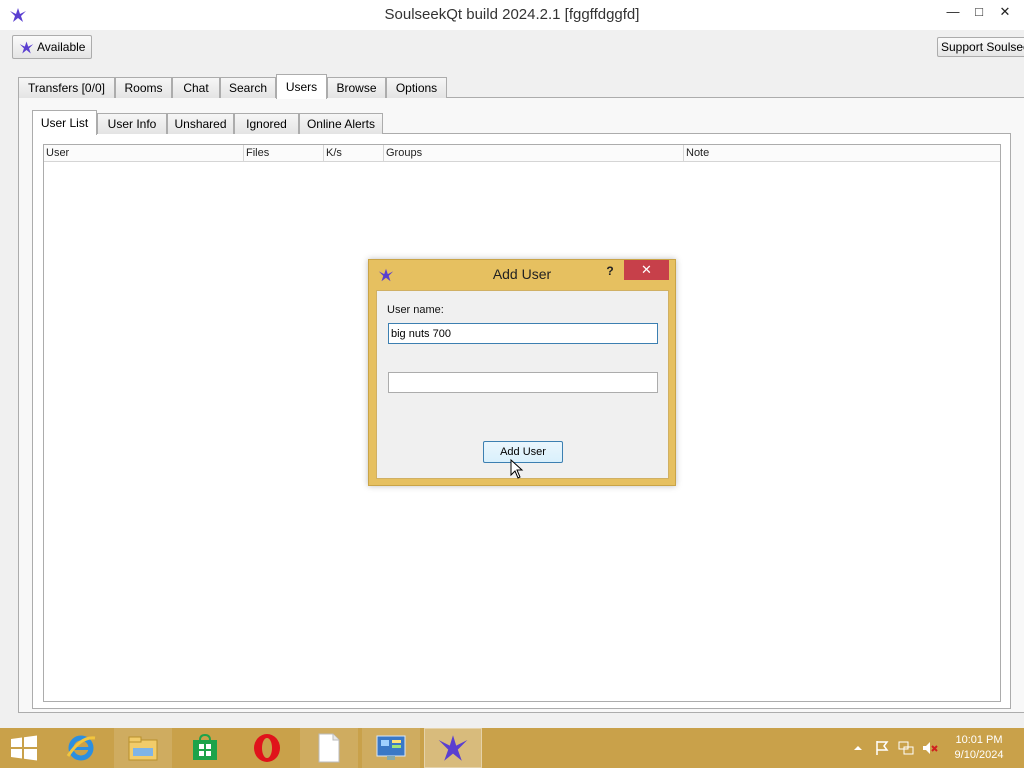  What do you see at coordinates (248, 87) in the screenshot?
I see `tab-search: Search` at bounding box center [248, 87].